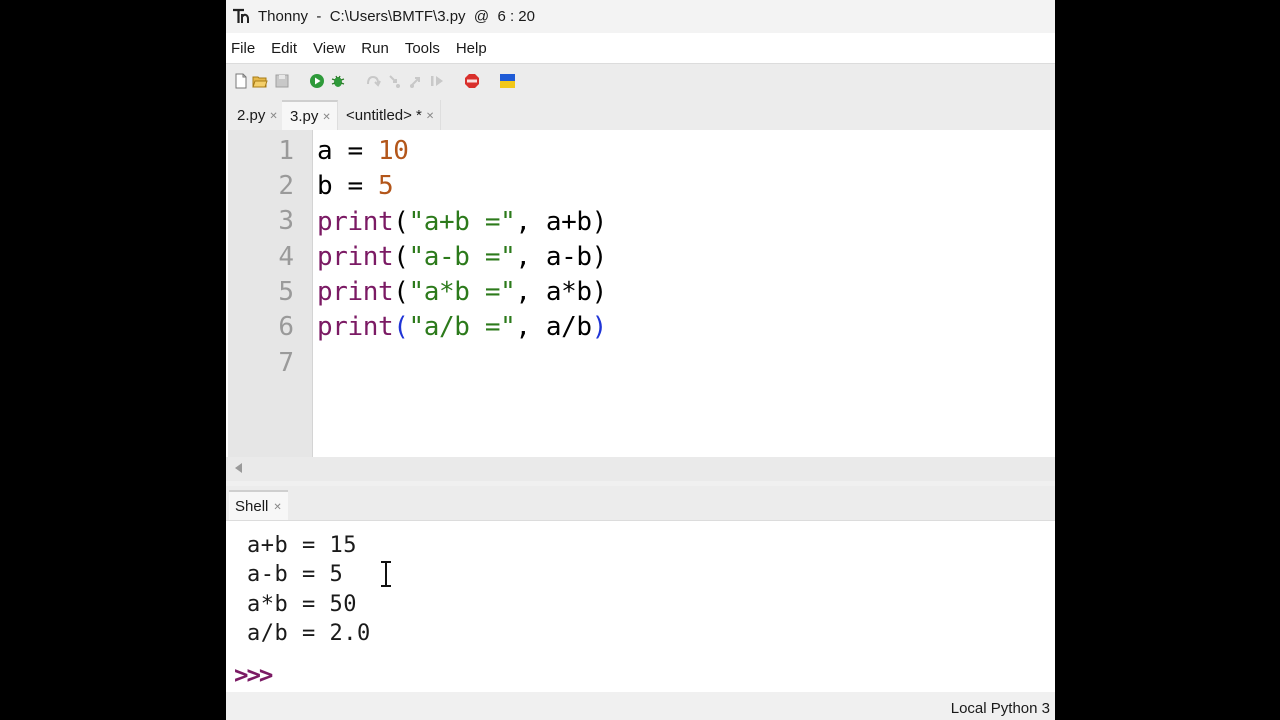 Image resolution: width=1280 pixels, height=720 pixels. What do you see at coordinates (241, 81) in the screenshot?
I see `new-file-icon` at bounding box center [241, 81].